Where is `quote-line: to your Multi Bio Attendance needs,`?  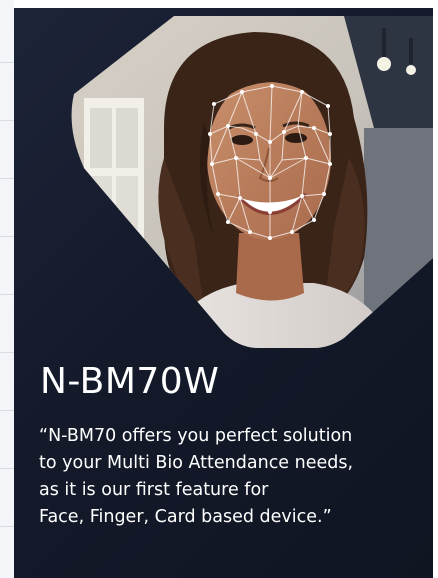 quote-line: to your Multi Bio Attendance needs, is located at coordinates (196, 463).